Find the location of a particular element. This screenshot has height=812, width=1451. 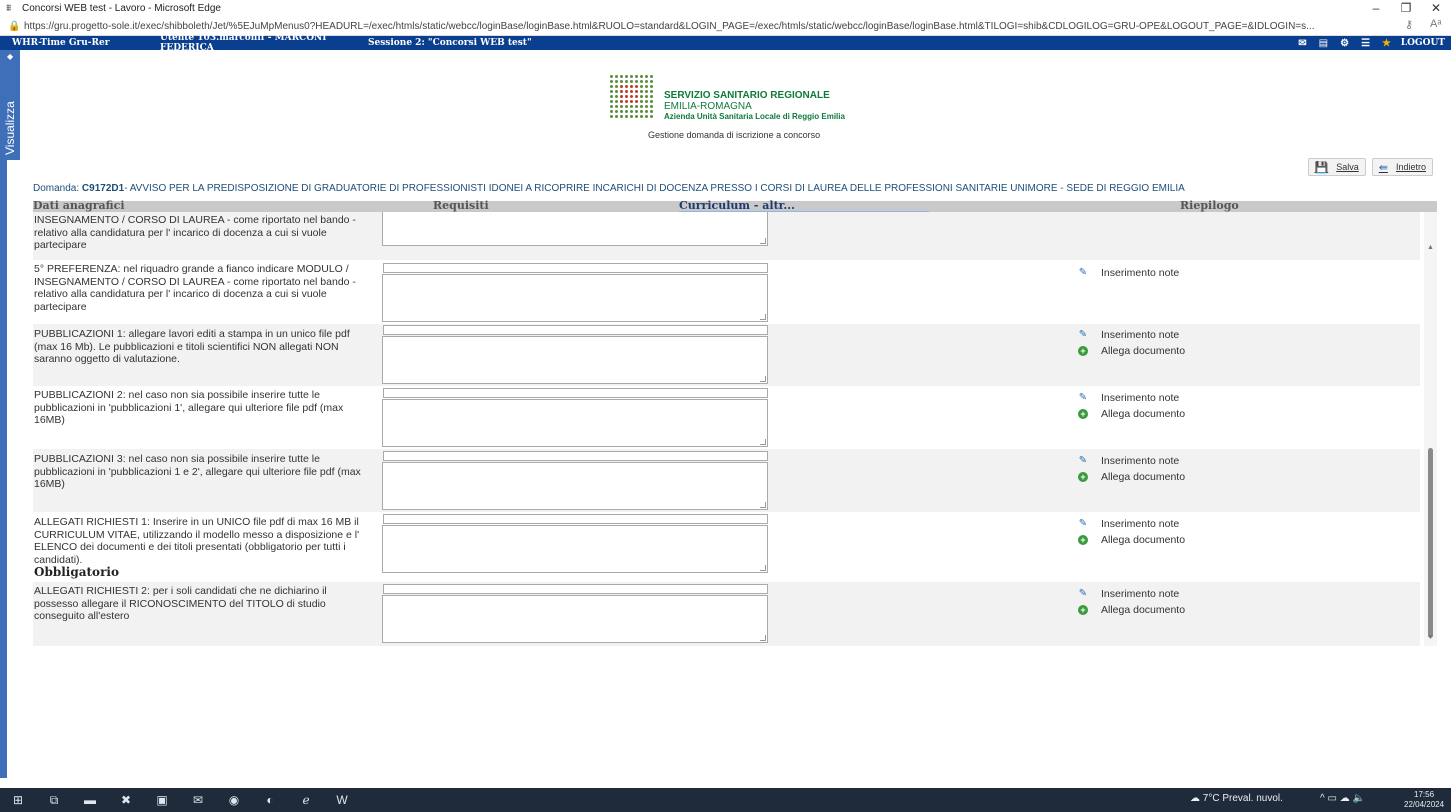

tab-requisiti: Requisiti is located at coordinates (461, 205).